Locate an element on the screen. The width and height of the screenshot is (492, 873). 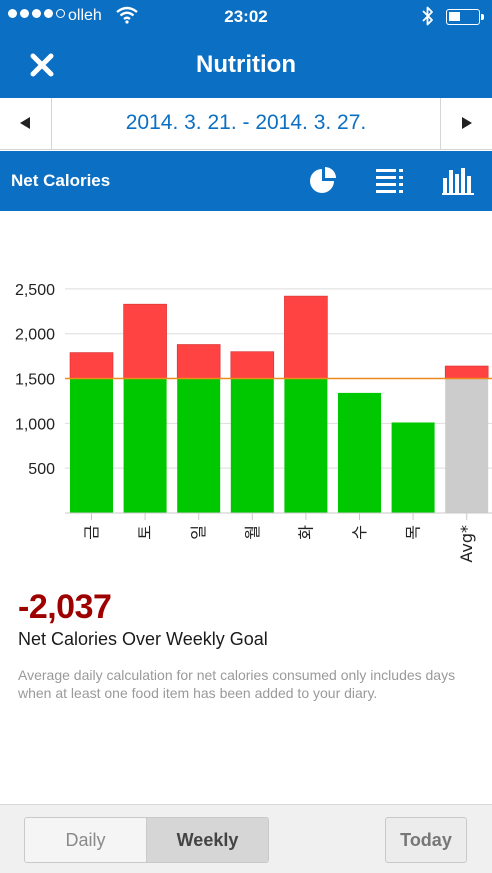
weekly-tab: Weekly is located at coordinates (207, 840).